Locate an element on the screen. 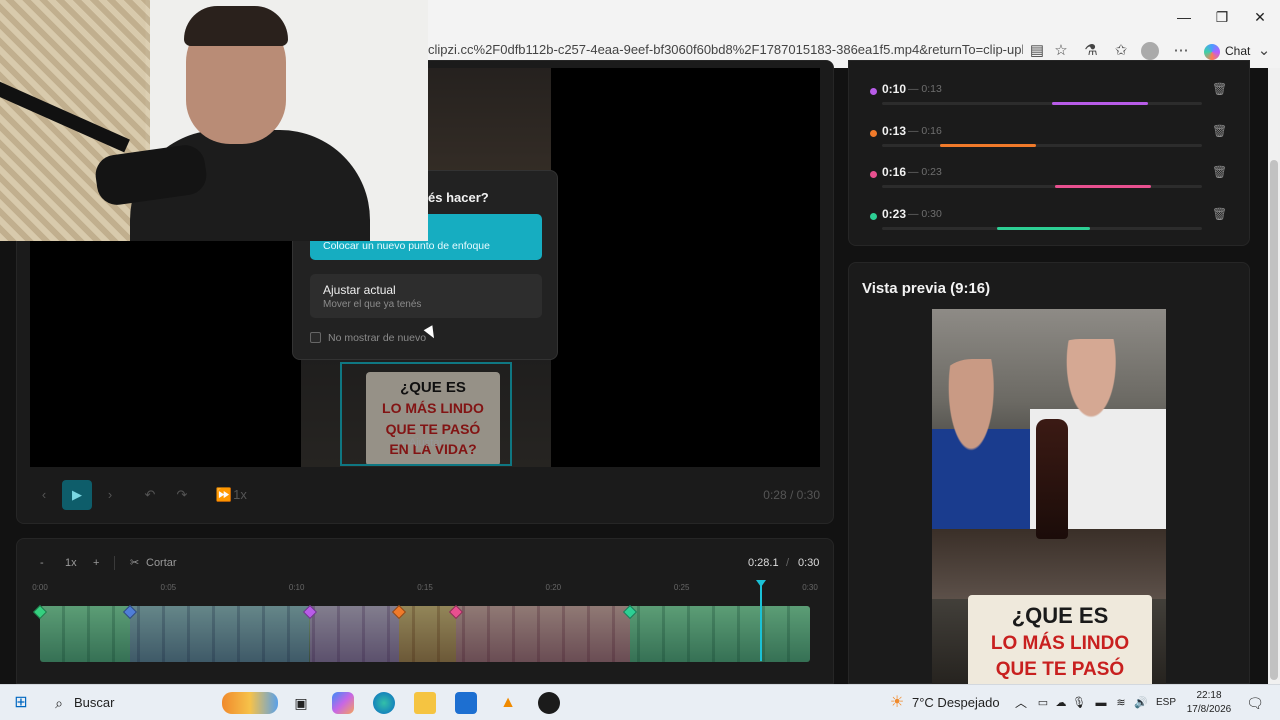  playhead is located at coordinates (761, 622).